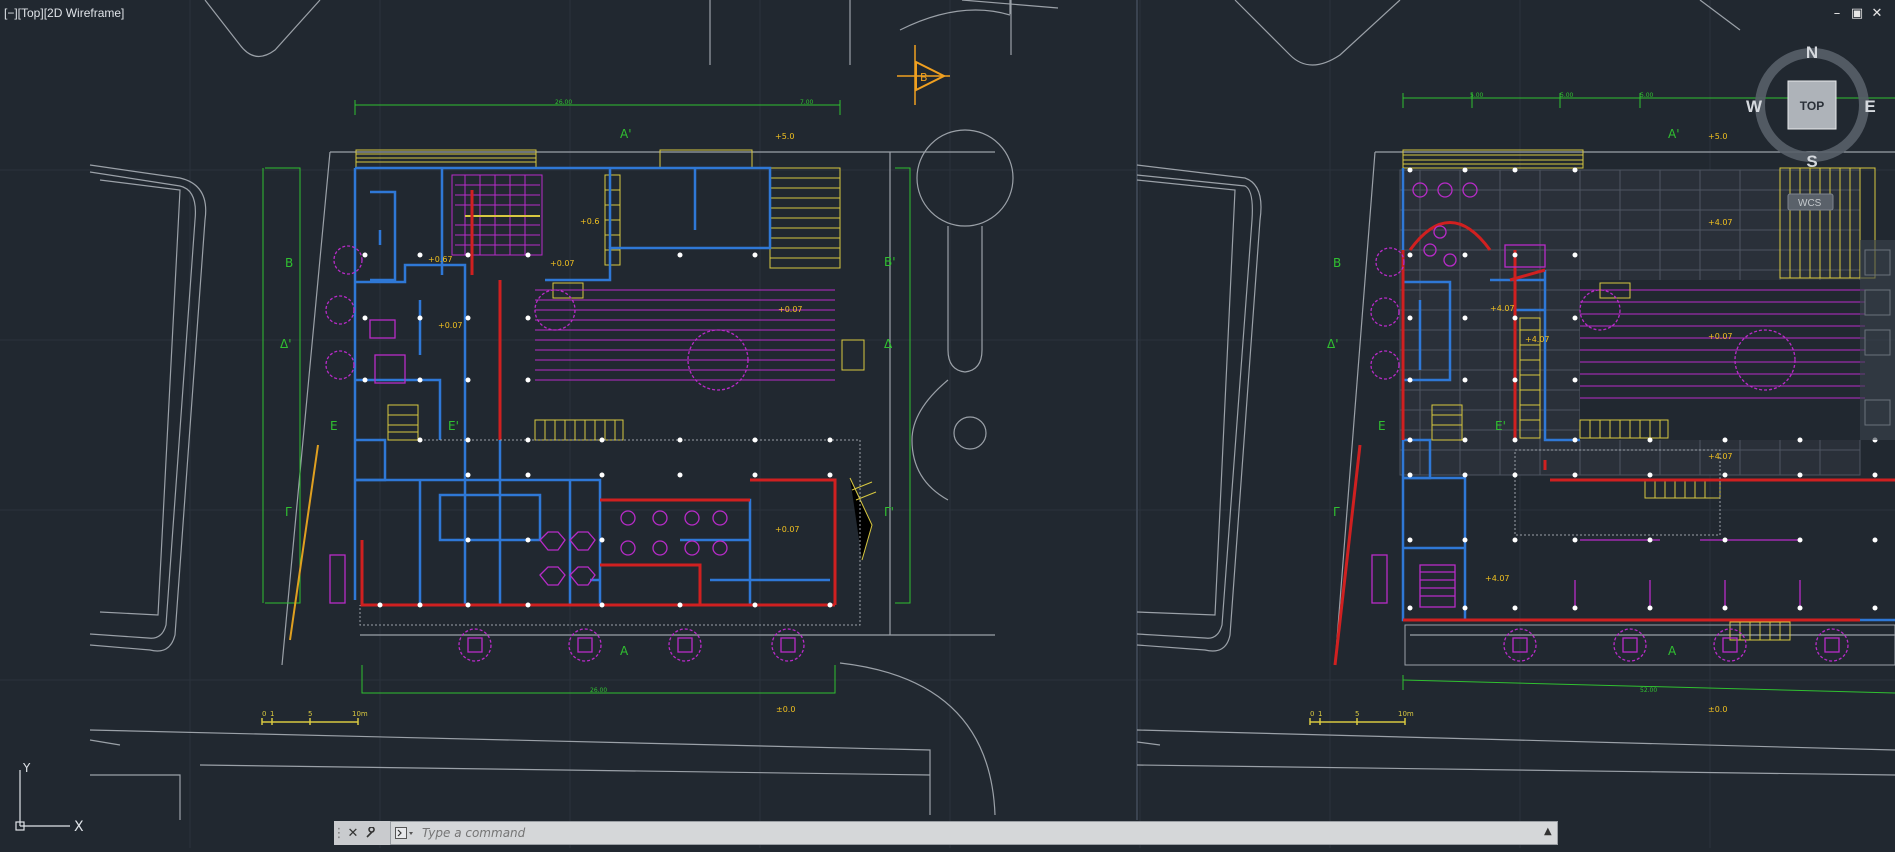  Describe the element at coordinates (334, 426) in the screenshot. I see `section-label-e: E` at that location.